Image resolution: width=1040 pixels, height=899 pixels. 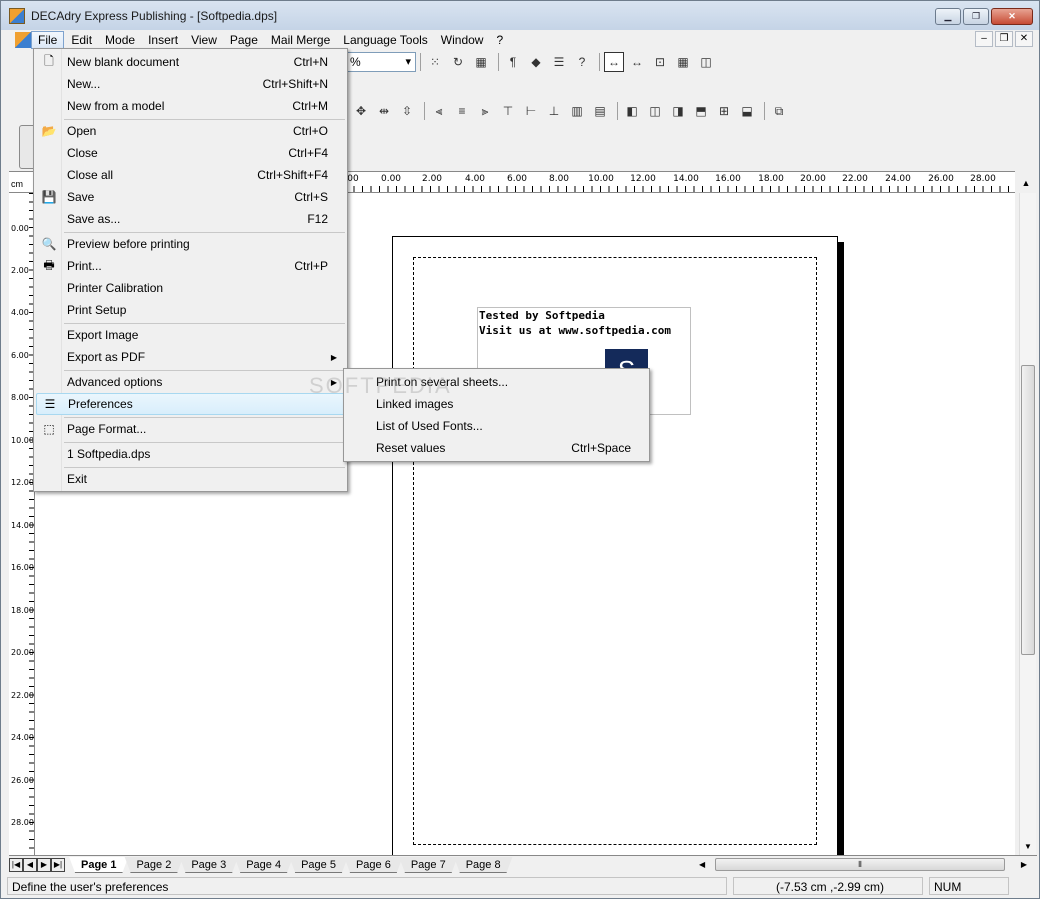 I want to click on vertical-scrollbar: ▼, so click(x=1027, y=524).